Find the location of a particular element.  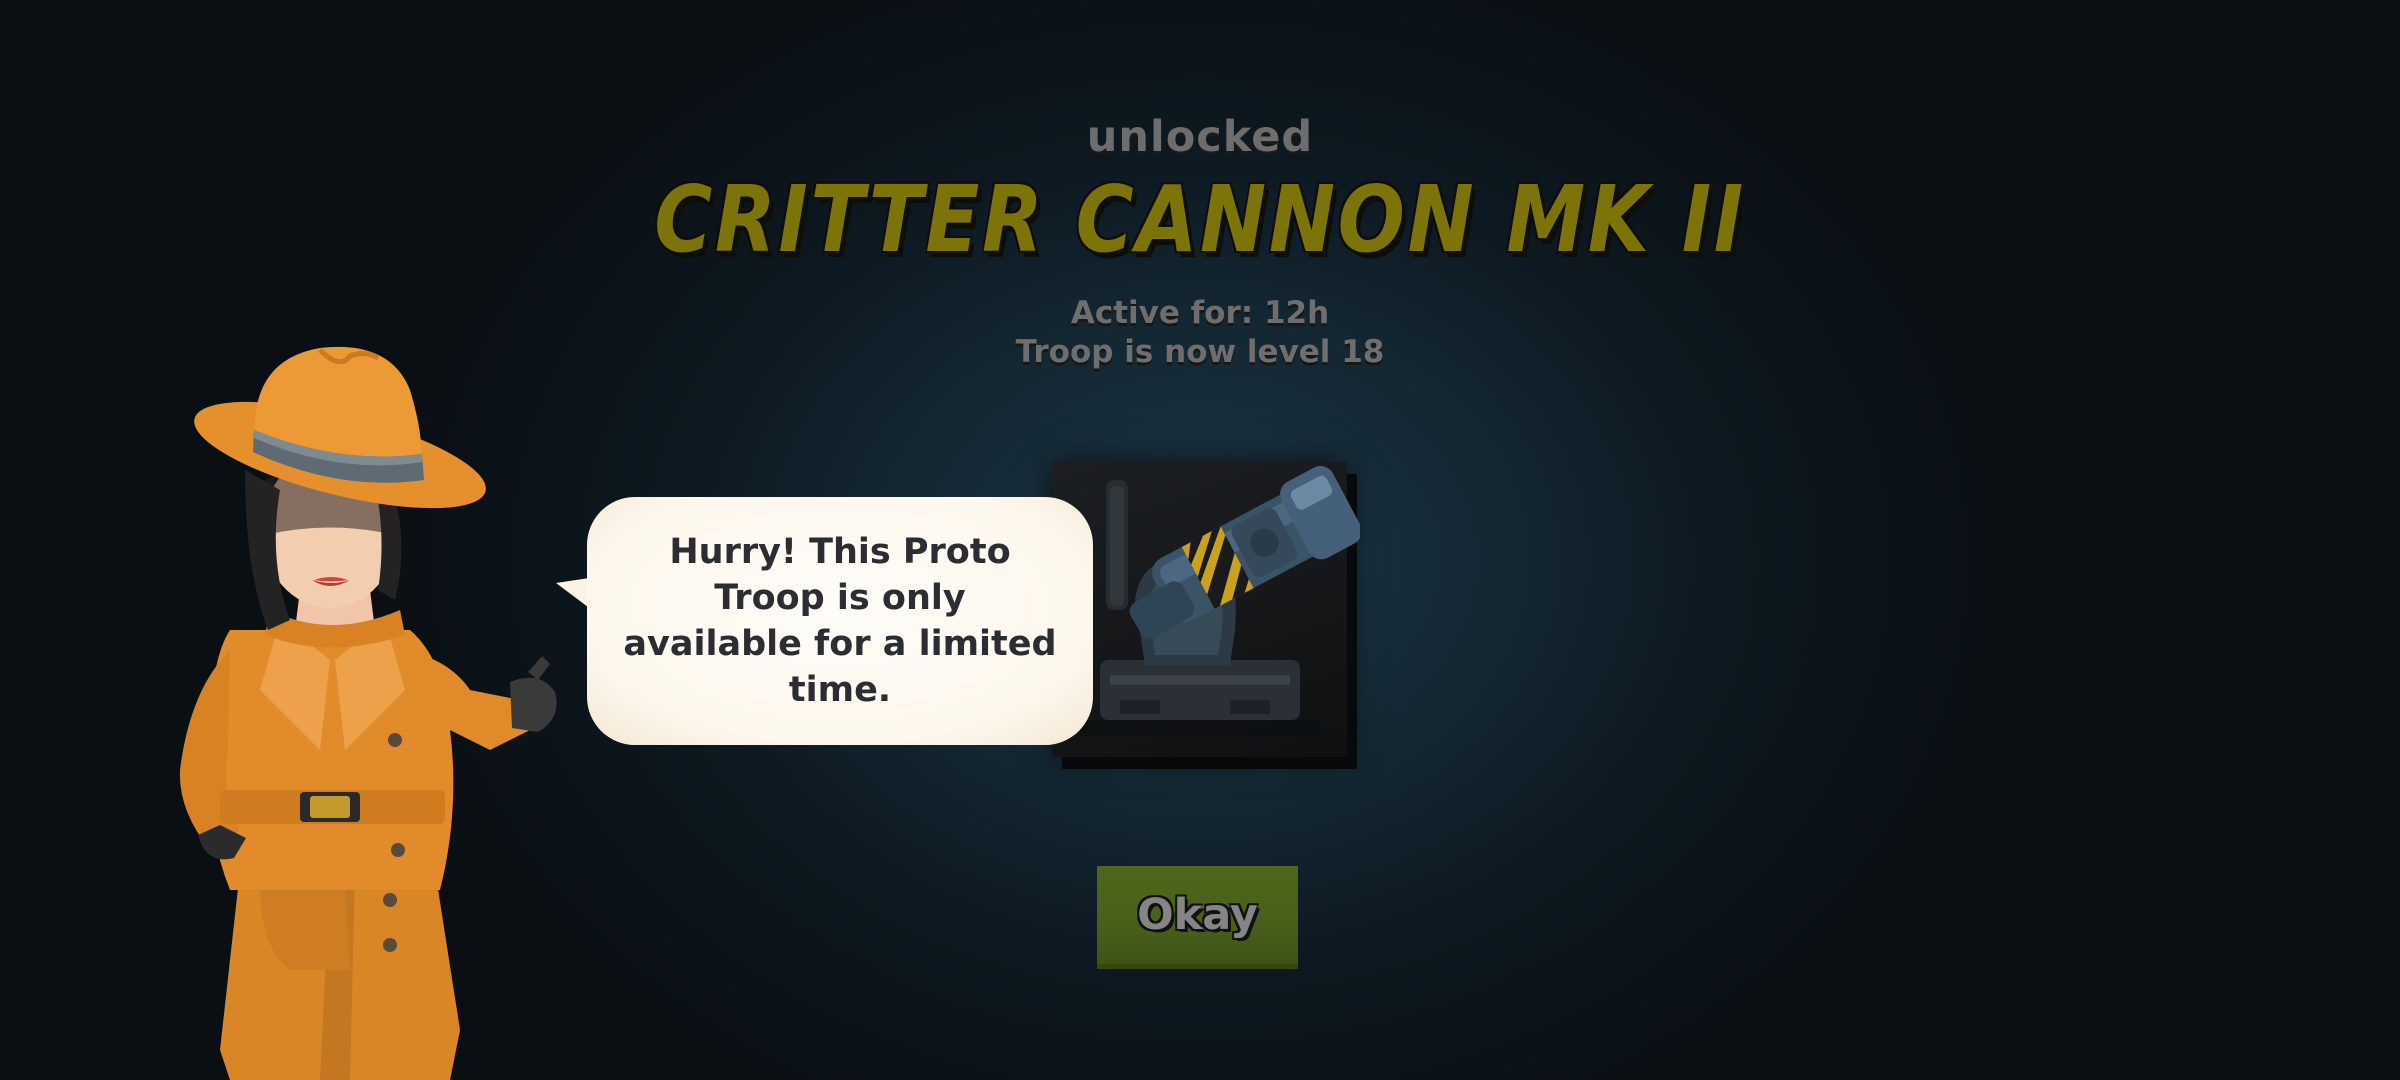

active-duration: Active for: 12h is located at coordinates (1200, 313).